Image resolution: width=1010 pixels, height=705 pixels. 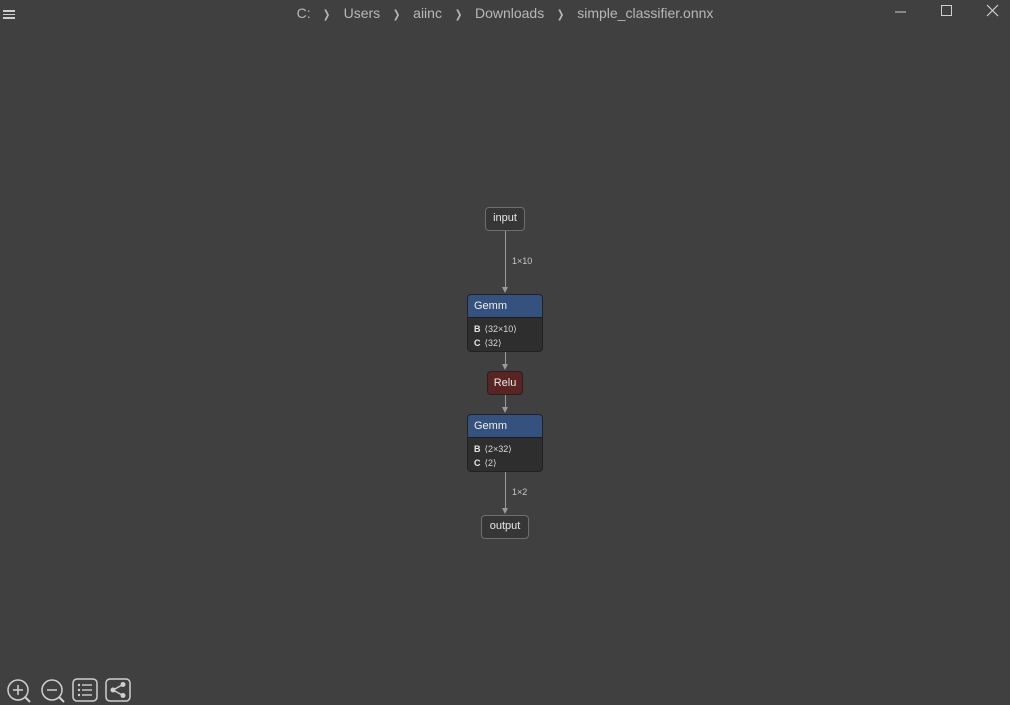 What do you see at coordinates (505, 426) in the screenshot?
I see `gemm-node-2-title: Gemm` at bounding box center [505, 426].